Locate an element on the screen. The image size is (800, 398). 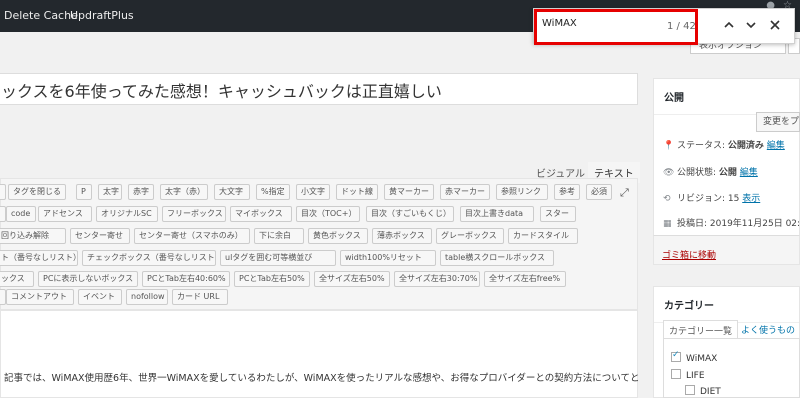
find-bar: 1 / 42 is located at coordinates (664, 26).